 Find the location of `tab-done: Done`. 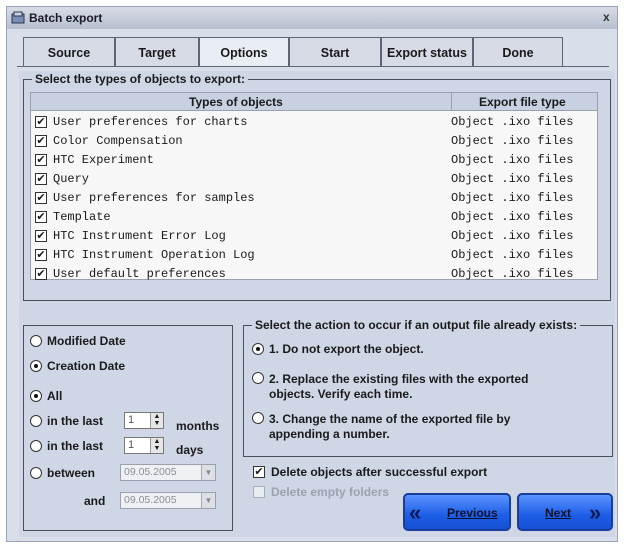

tab-done: Done is located at coordinates (518, 52).